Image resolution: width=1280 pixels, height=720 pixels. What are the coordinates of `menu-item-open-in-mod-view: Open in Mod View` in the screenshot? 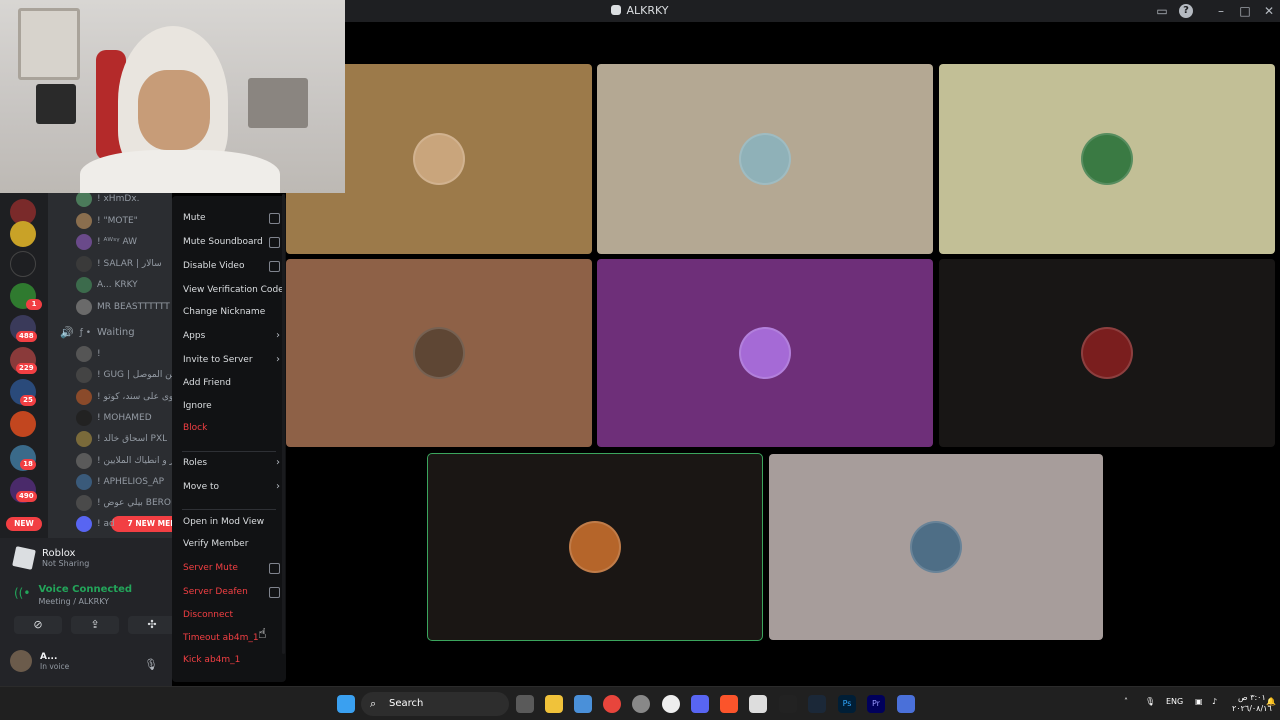 It's located at (229, 522).